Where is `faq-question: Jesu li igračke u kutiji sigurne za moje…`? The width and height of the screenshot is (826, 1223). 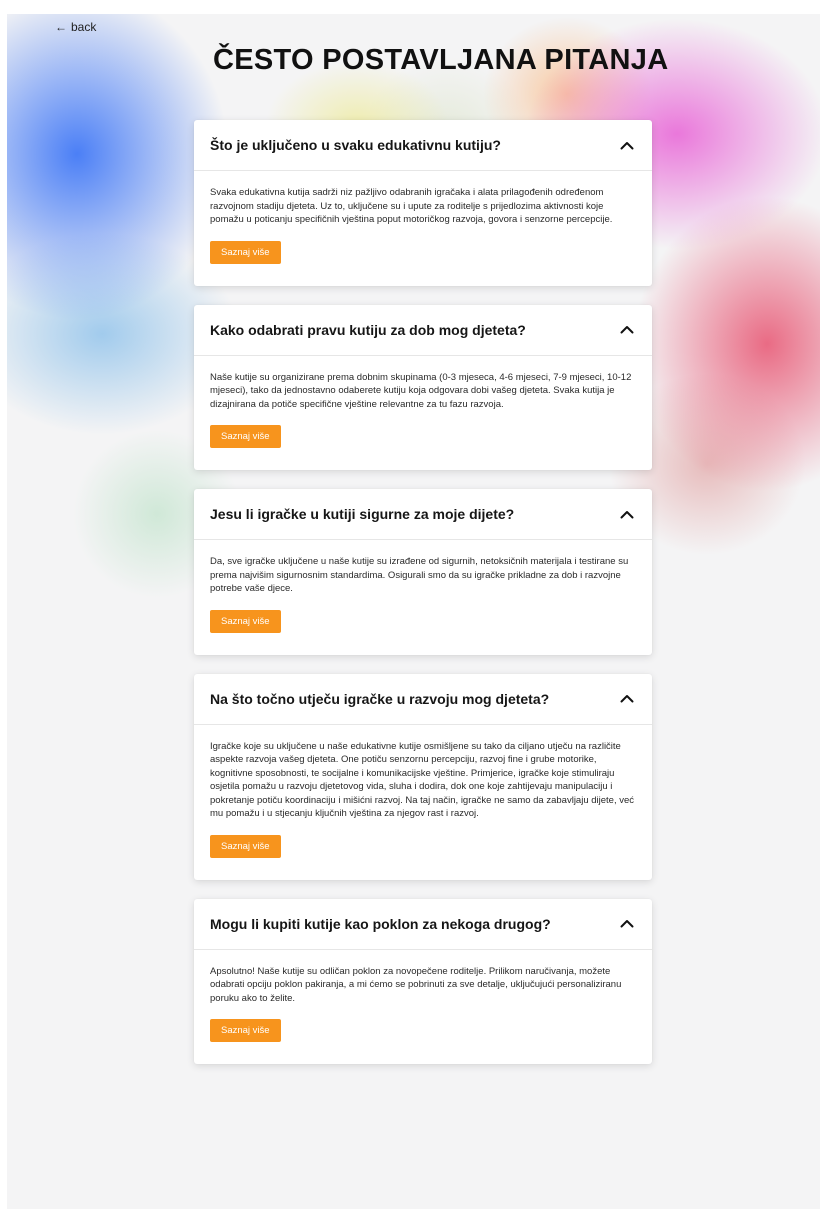
faq-question: Jesu li igračke u kutiji sigurne za moje… is located at coordinates (362, 514).